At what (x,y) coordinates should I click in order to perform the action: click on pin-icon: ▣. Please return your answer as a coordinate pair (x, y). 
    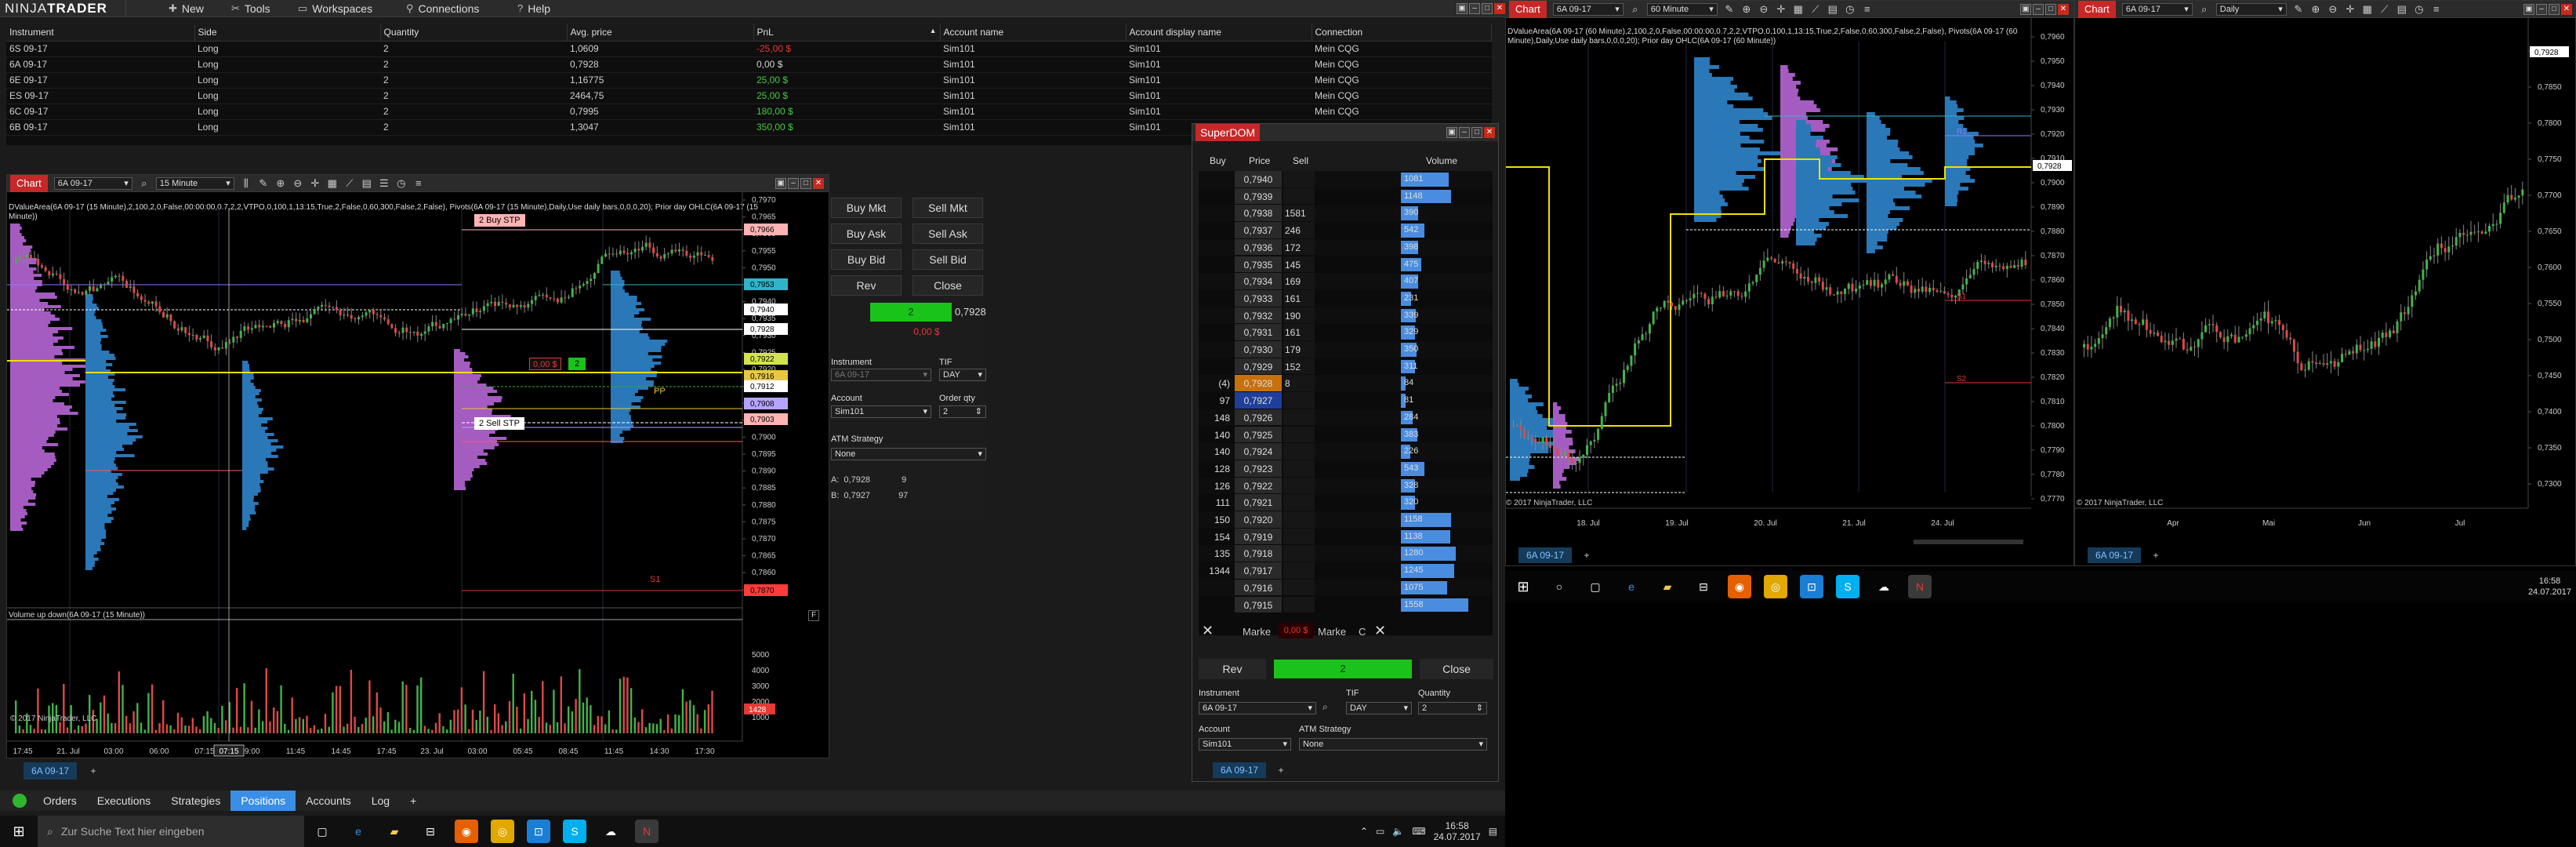
    Looking at the image, I should click on (1462, 8).